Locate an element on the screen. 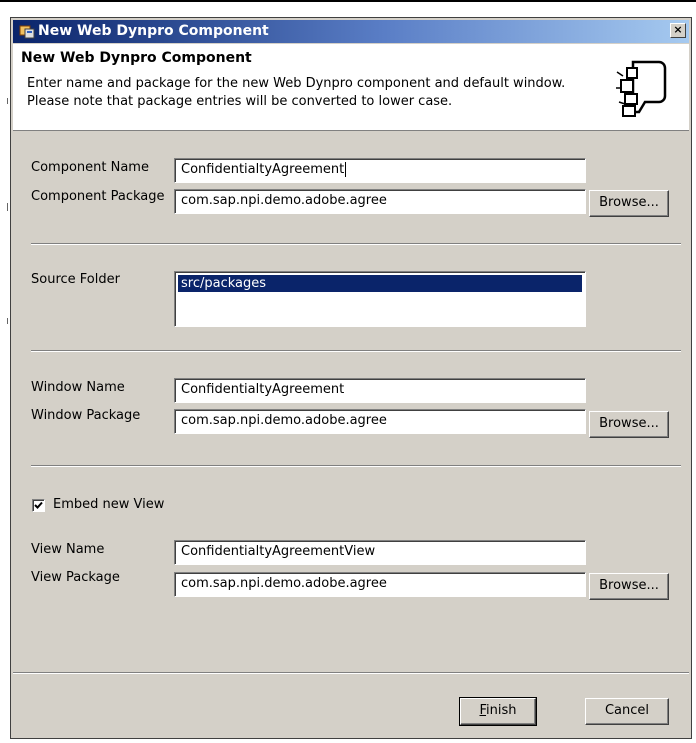  component-package-field: com.sap.npi.demo.adobe.agree is located at coordinates (380, 201).